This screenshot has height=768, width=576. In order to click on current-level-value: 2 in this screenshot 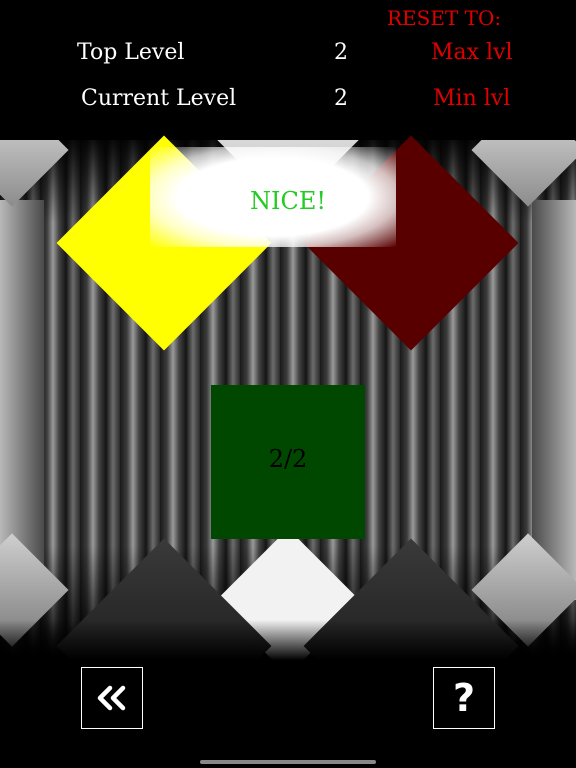, I will do `click(341, 98)`.